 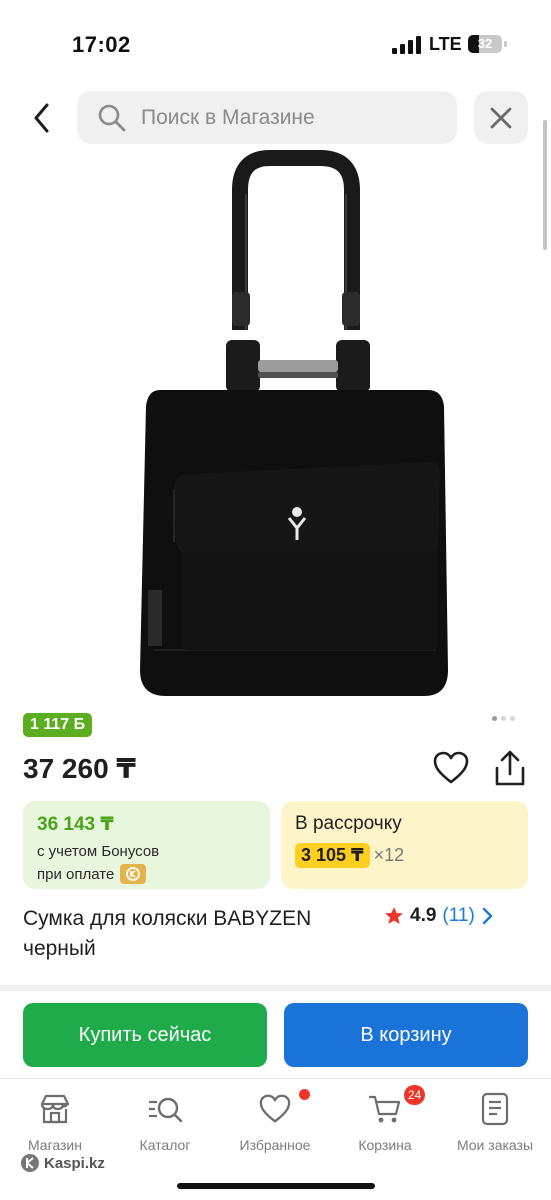 What do you see at coordinates (275, 988) in the screenshot?
I see `section-divider` at bounding box center [275, 988].